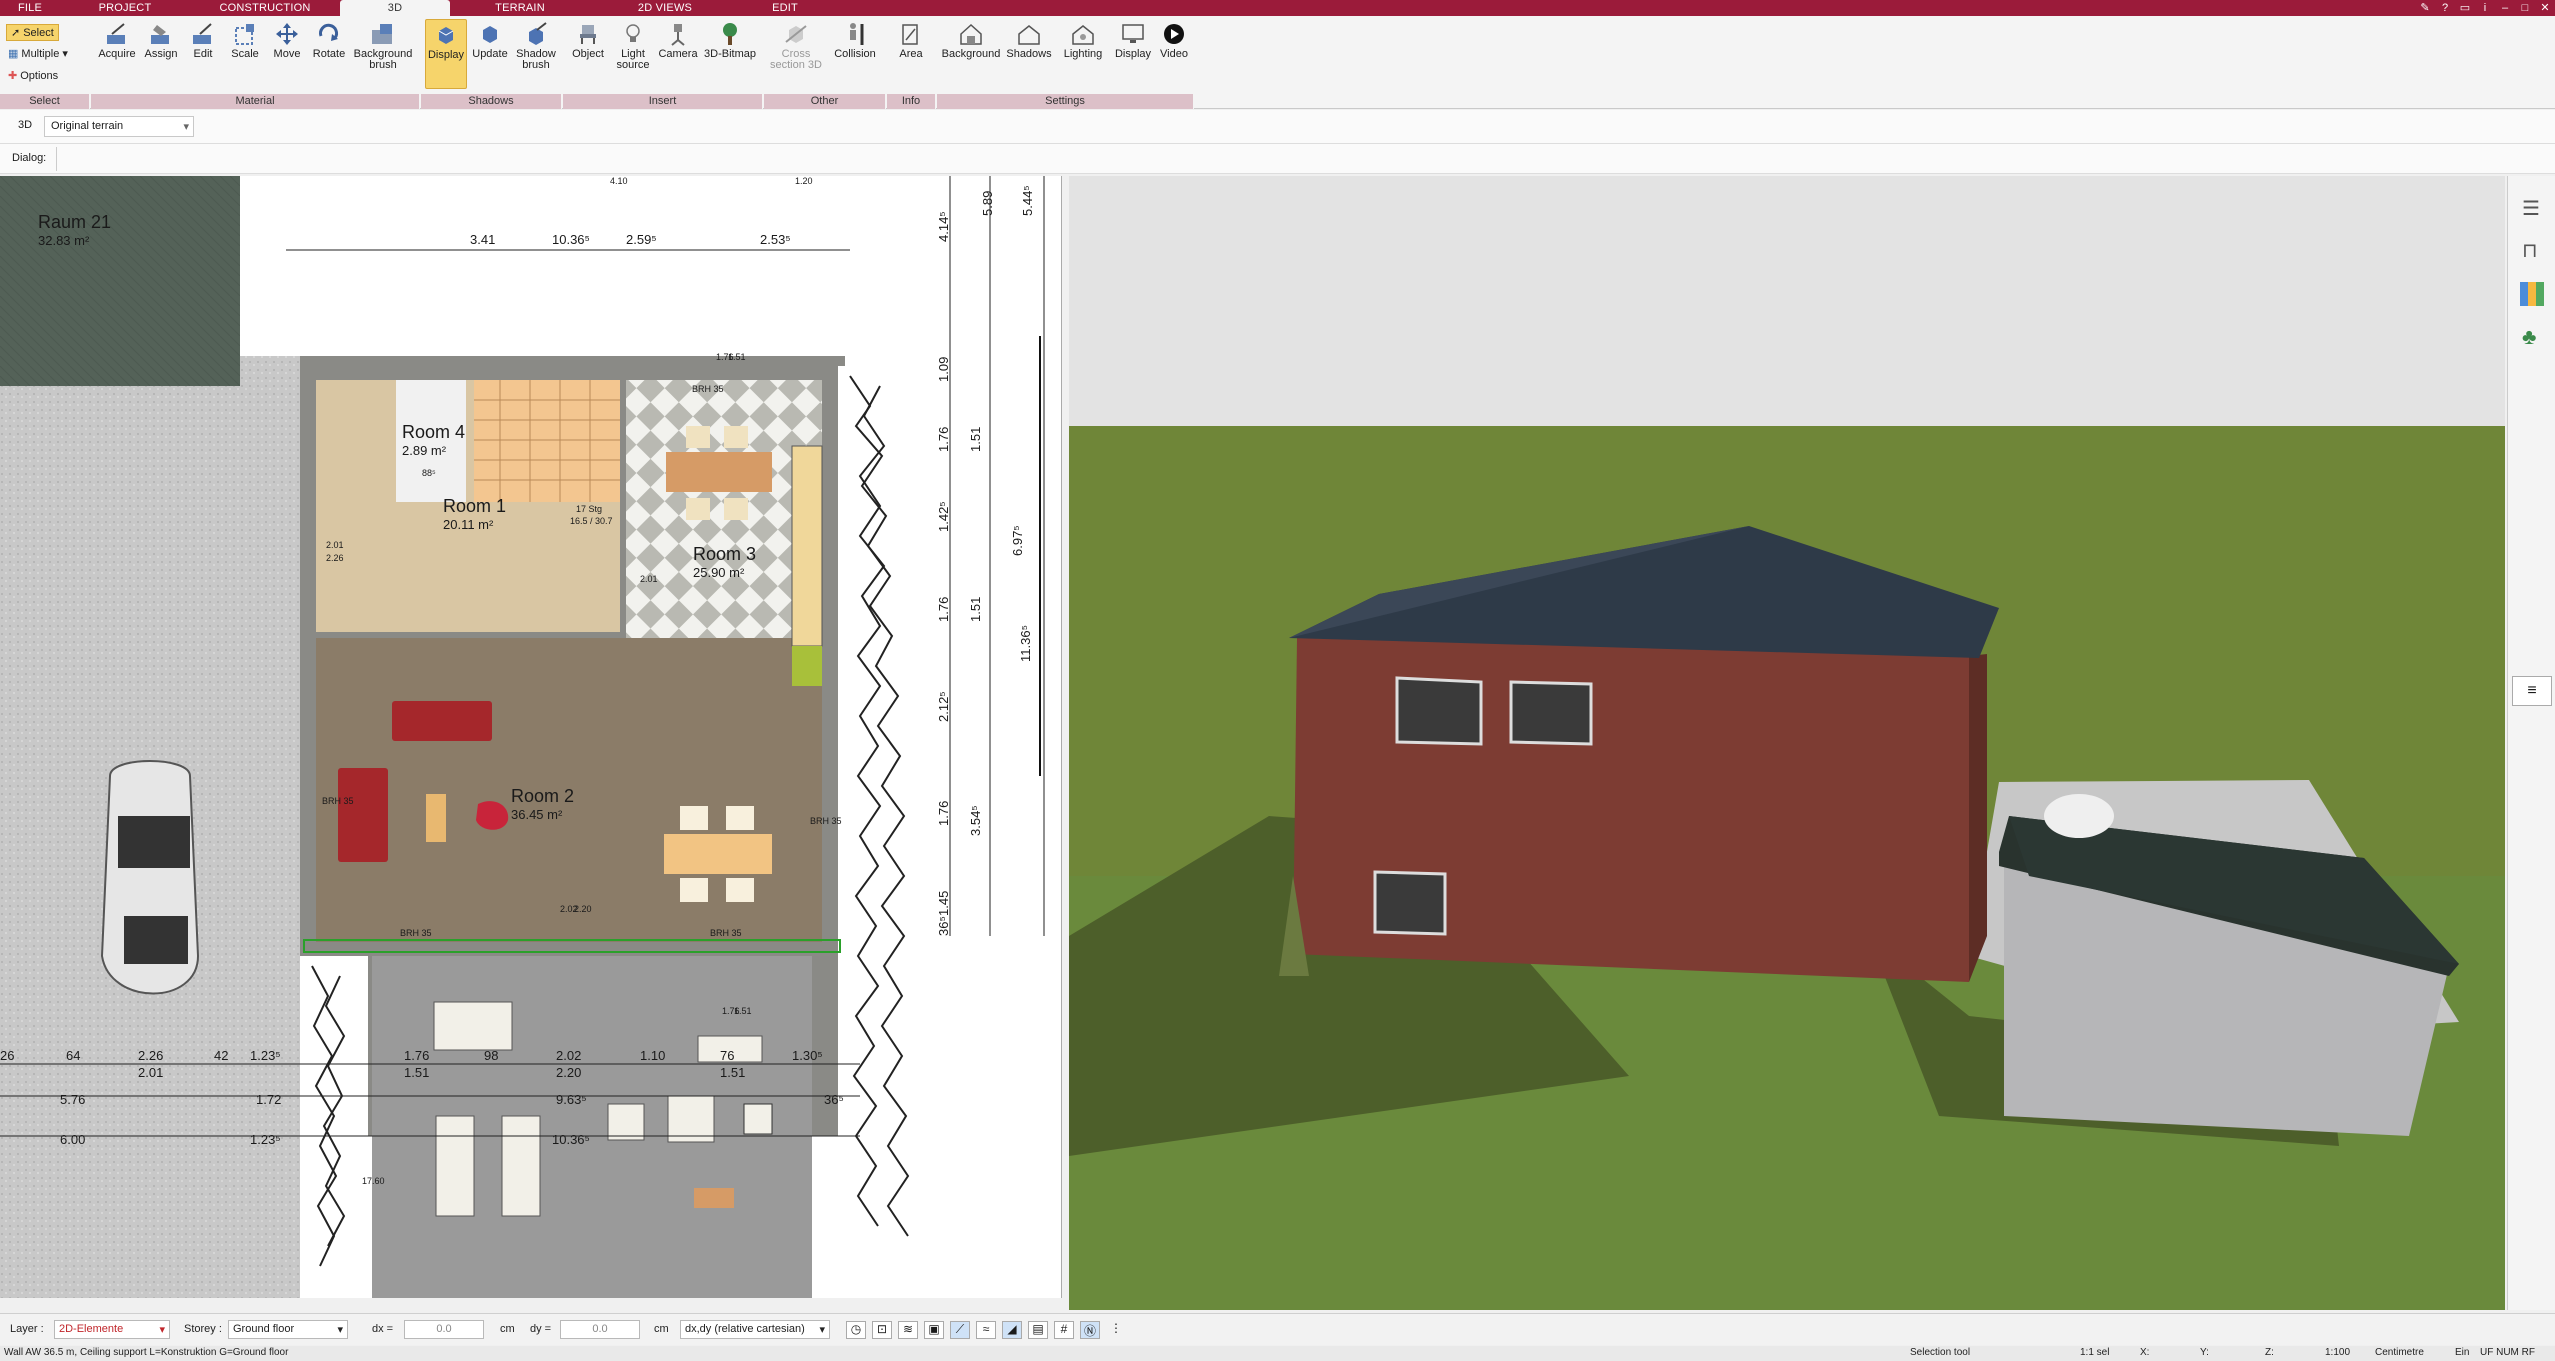  What do you see at coordinates (32, 32) in the screenshot?
I see `select-button: ➚ Select` at bounding box center [32, 32].